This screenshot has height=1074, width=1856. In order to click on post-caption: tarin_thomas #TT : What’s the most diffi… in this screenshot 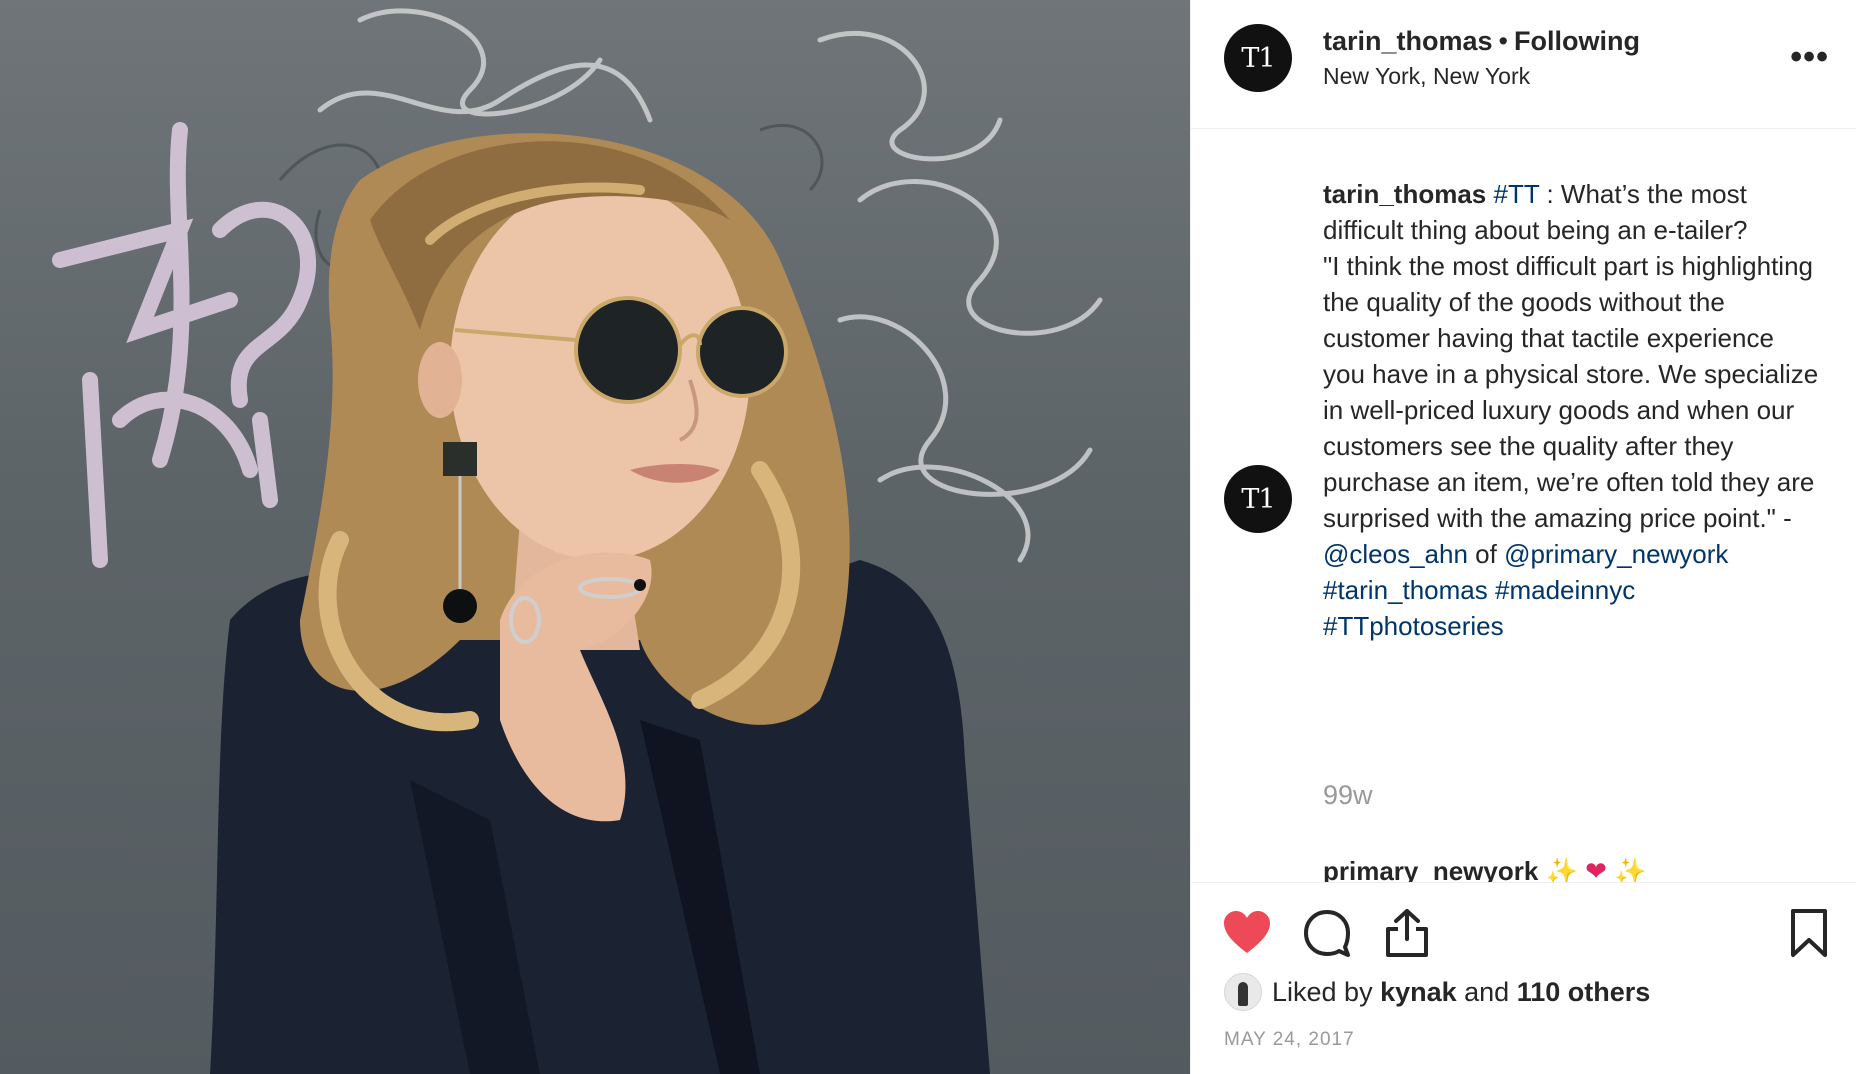, I will do `click(1573, 410)`.